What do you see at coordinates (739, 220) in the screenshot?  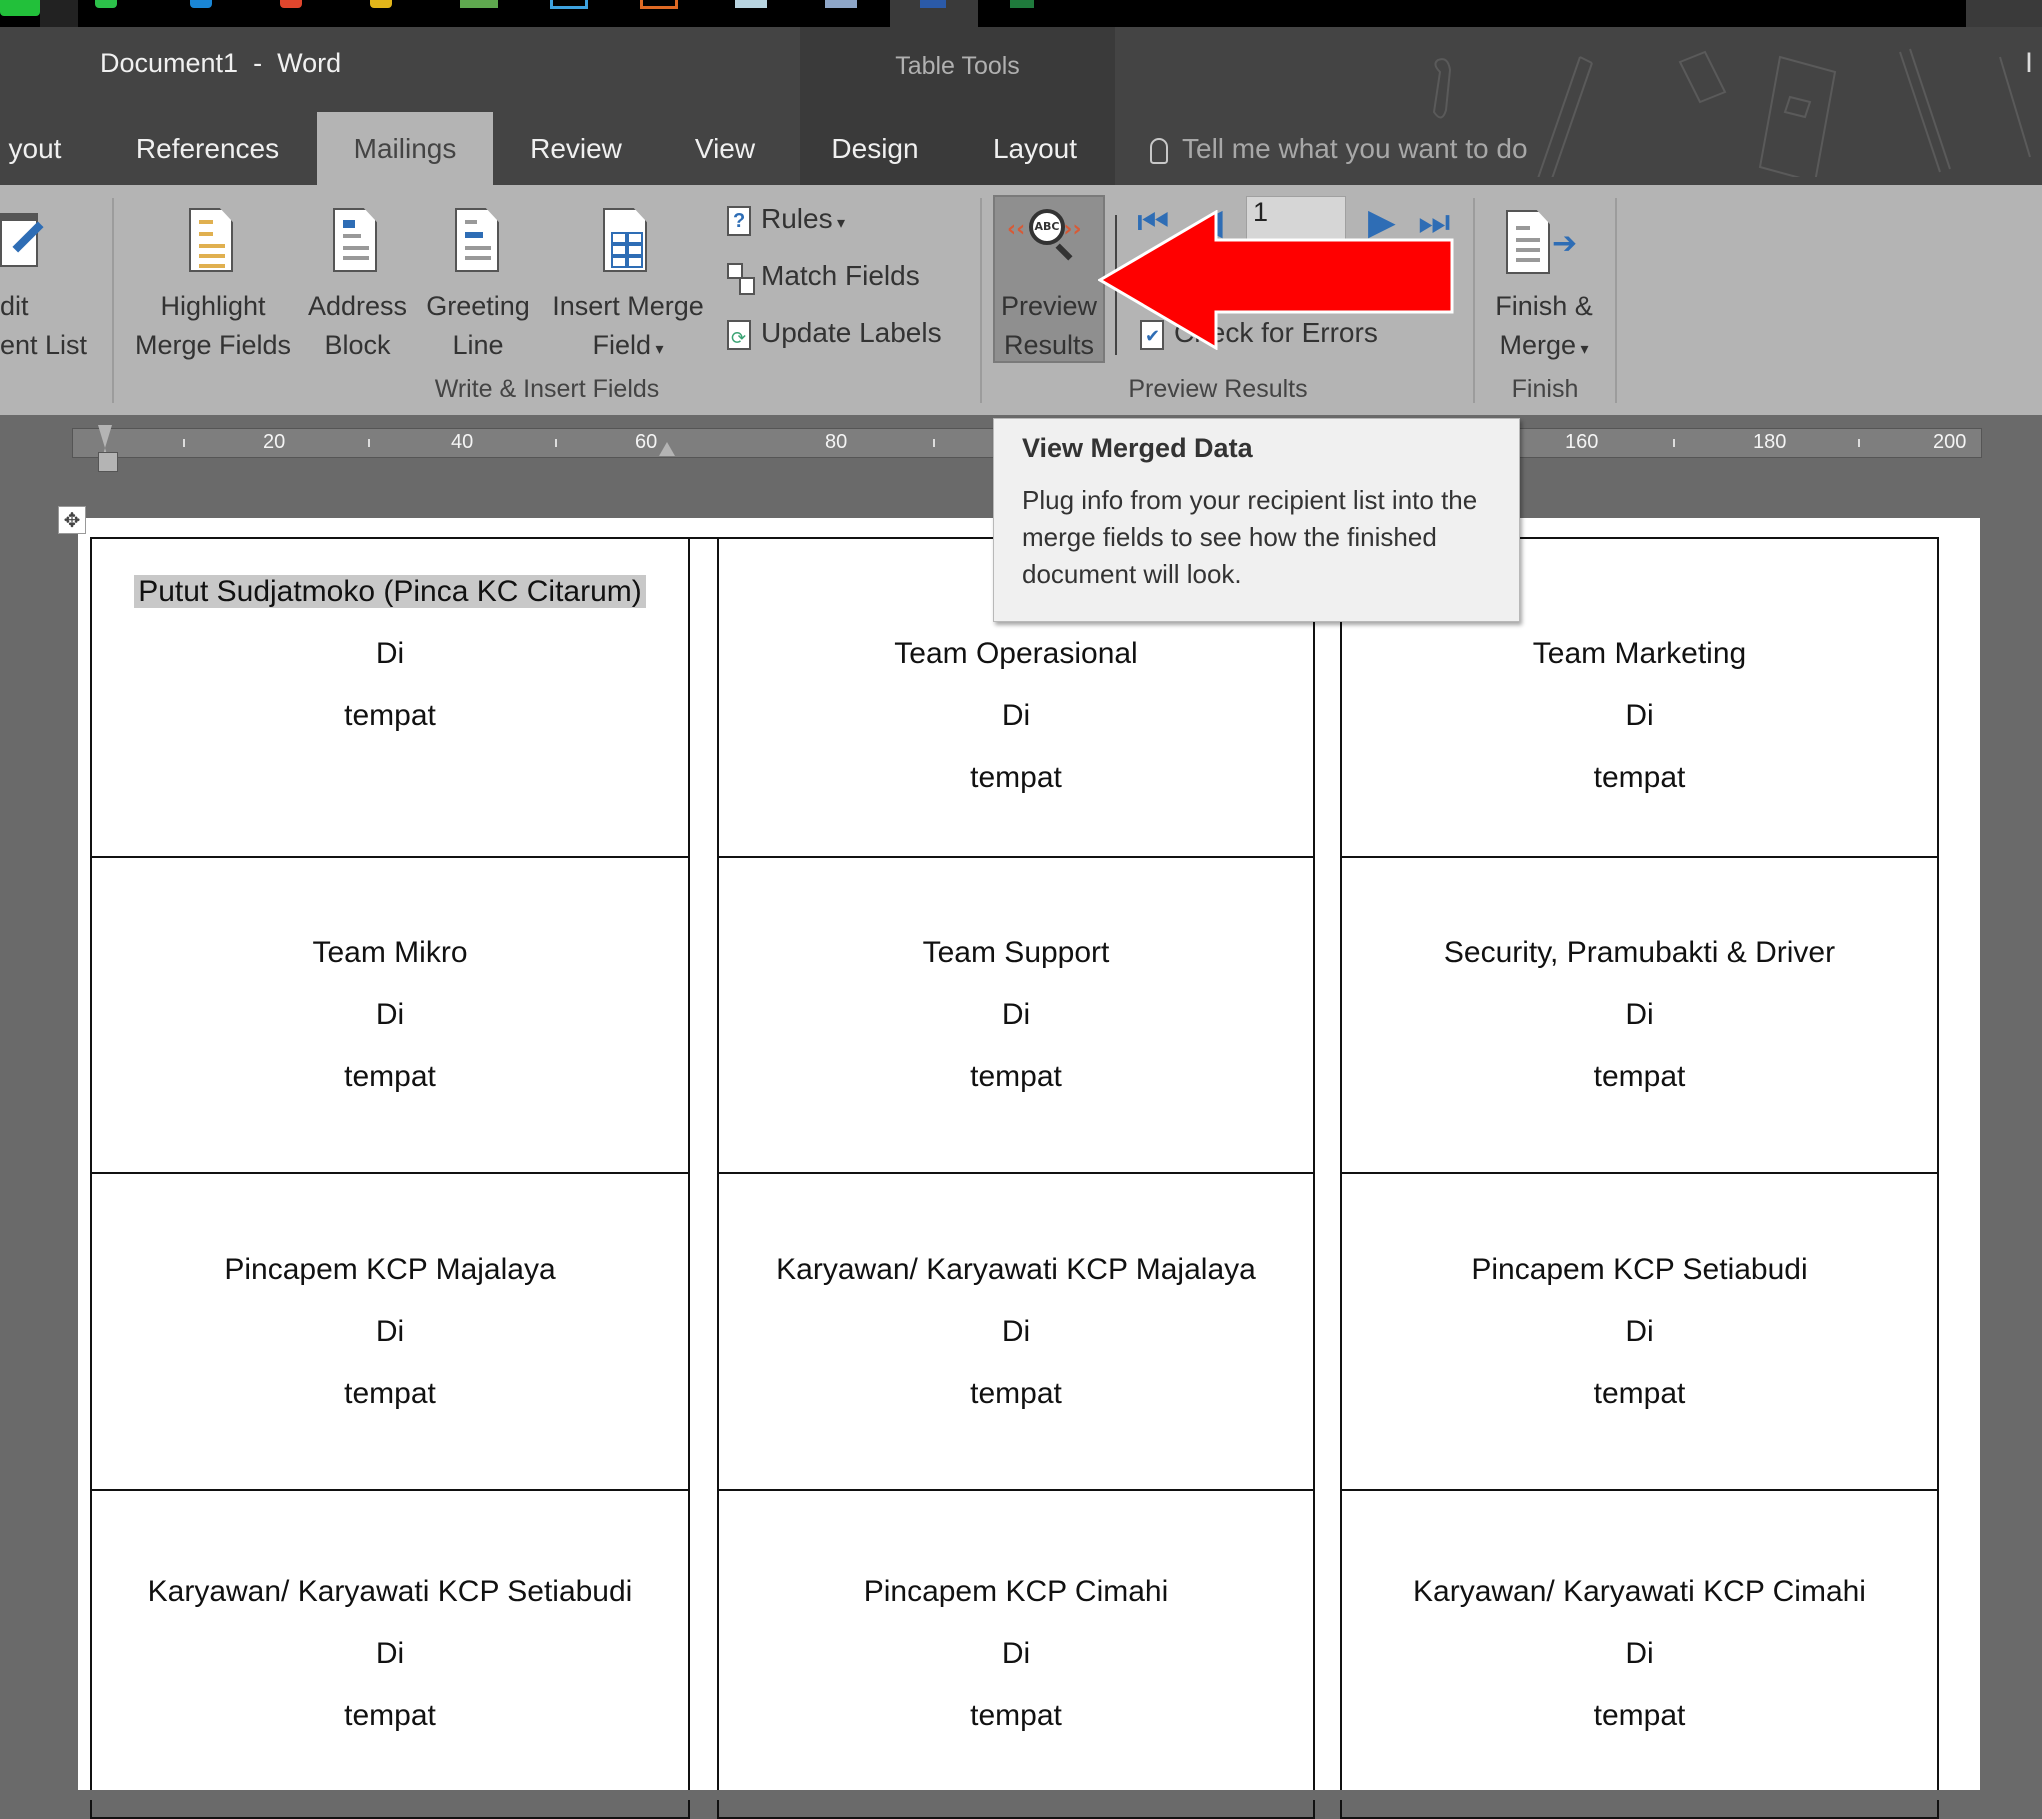 I see `rules-icon: ?` at bounding box center [739, 220].